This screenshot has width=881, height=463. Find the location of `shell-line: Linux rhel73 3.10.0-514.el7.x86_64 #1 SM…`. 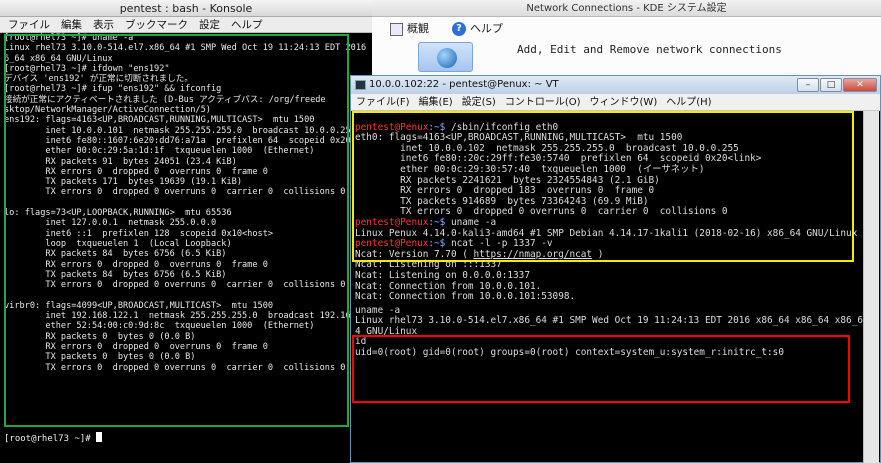

shell-line: Linux rhel73 3.10.0-514.el7.x86_64 #1 SM… is located at coordinates (609, 321).